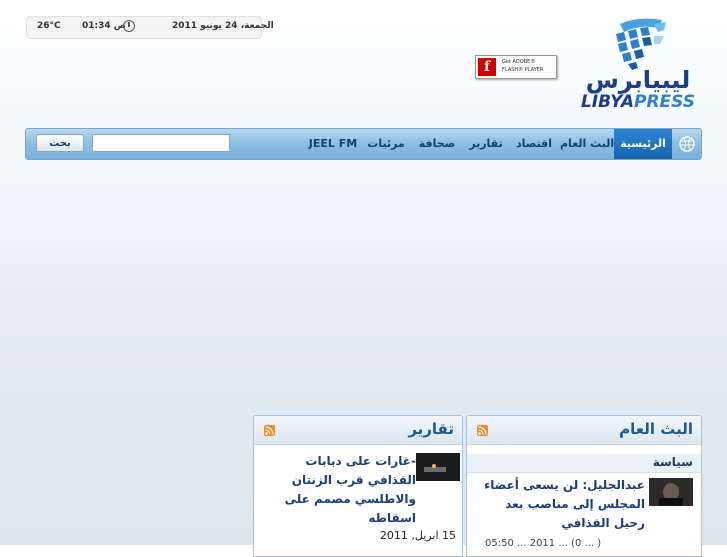 The height and width of the screenshot is (557, 727). What do you see at coordinates (129, 26) in the screenshot?
I see `clock-icon` at bounding box center [129, 26].